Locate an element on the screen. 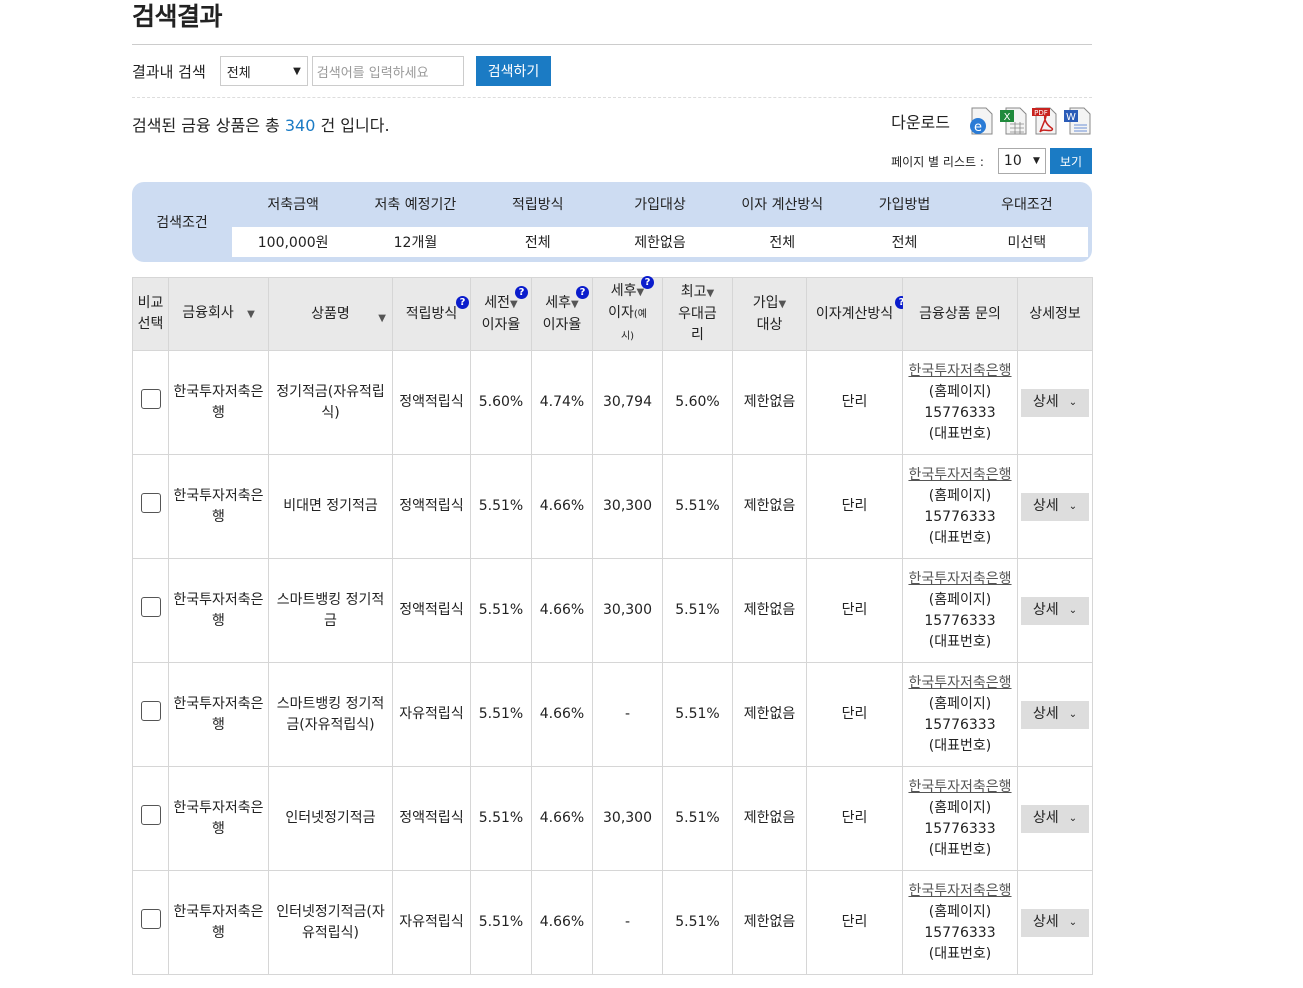 The height and width of the screenshot is (988, 1303). per-page-view-button: 보기 is located at coordinates (1070, 161).